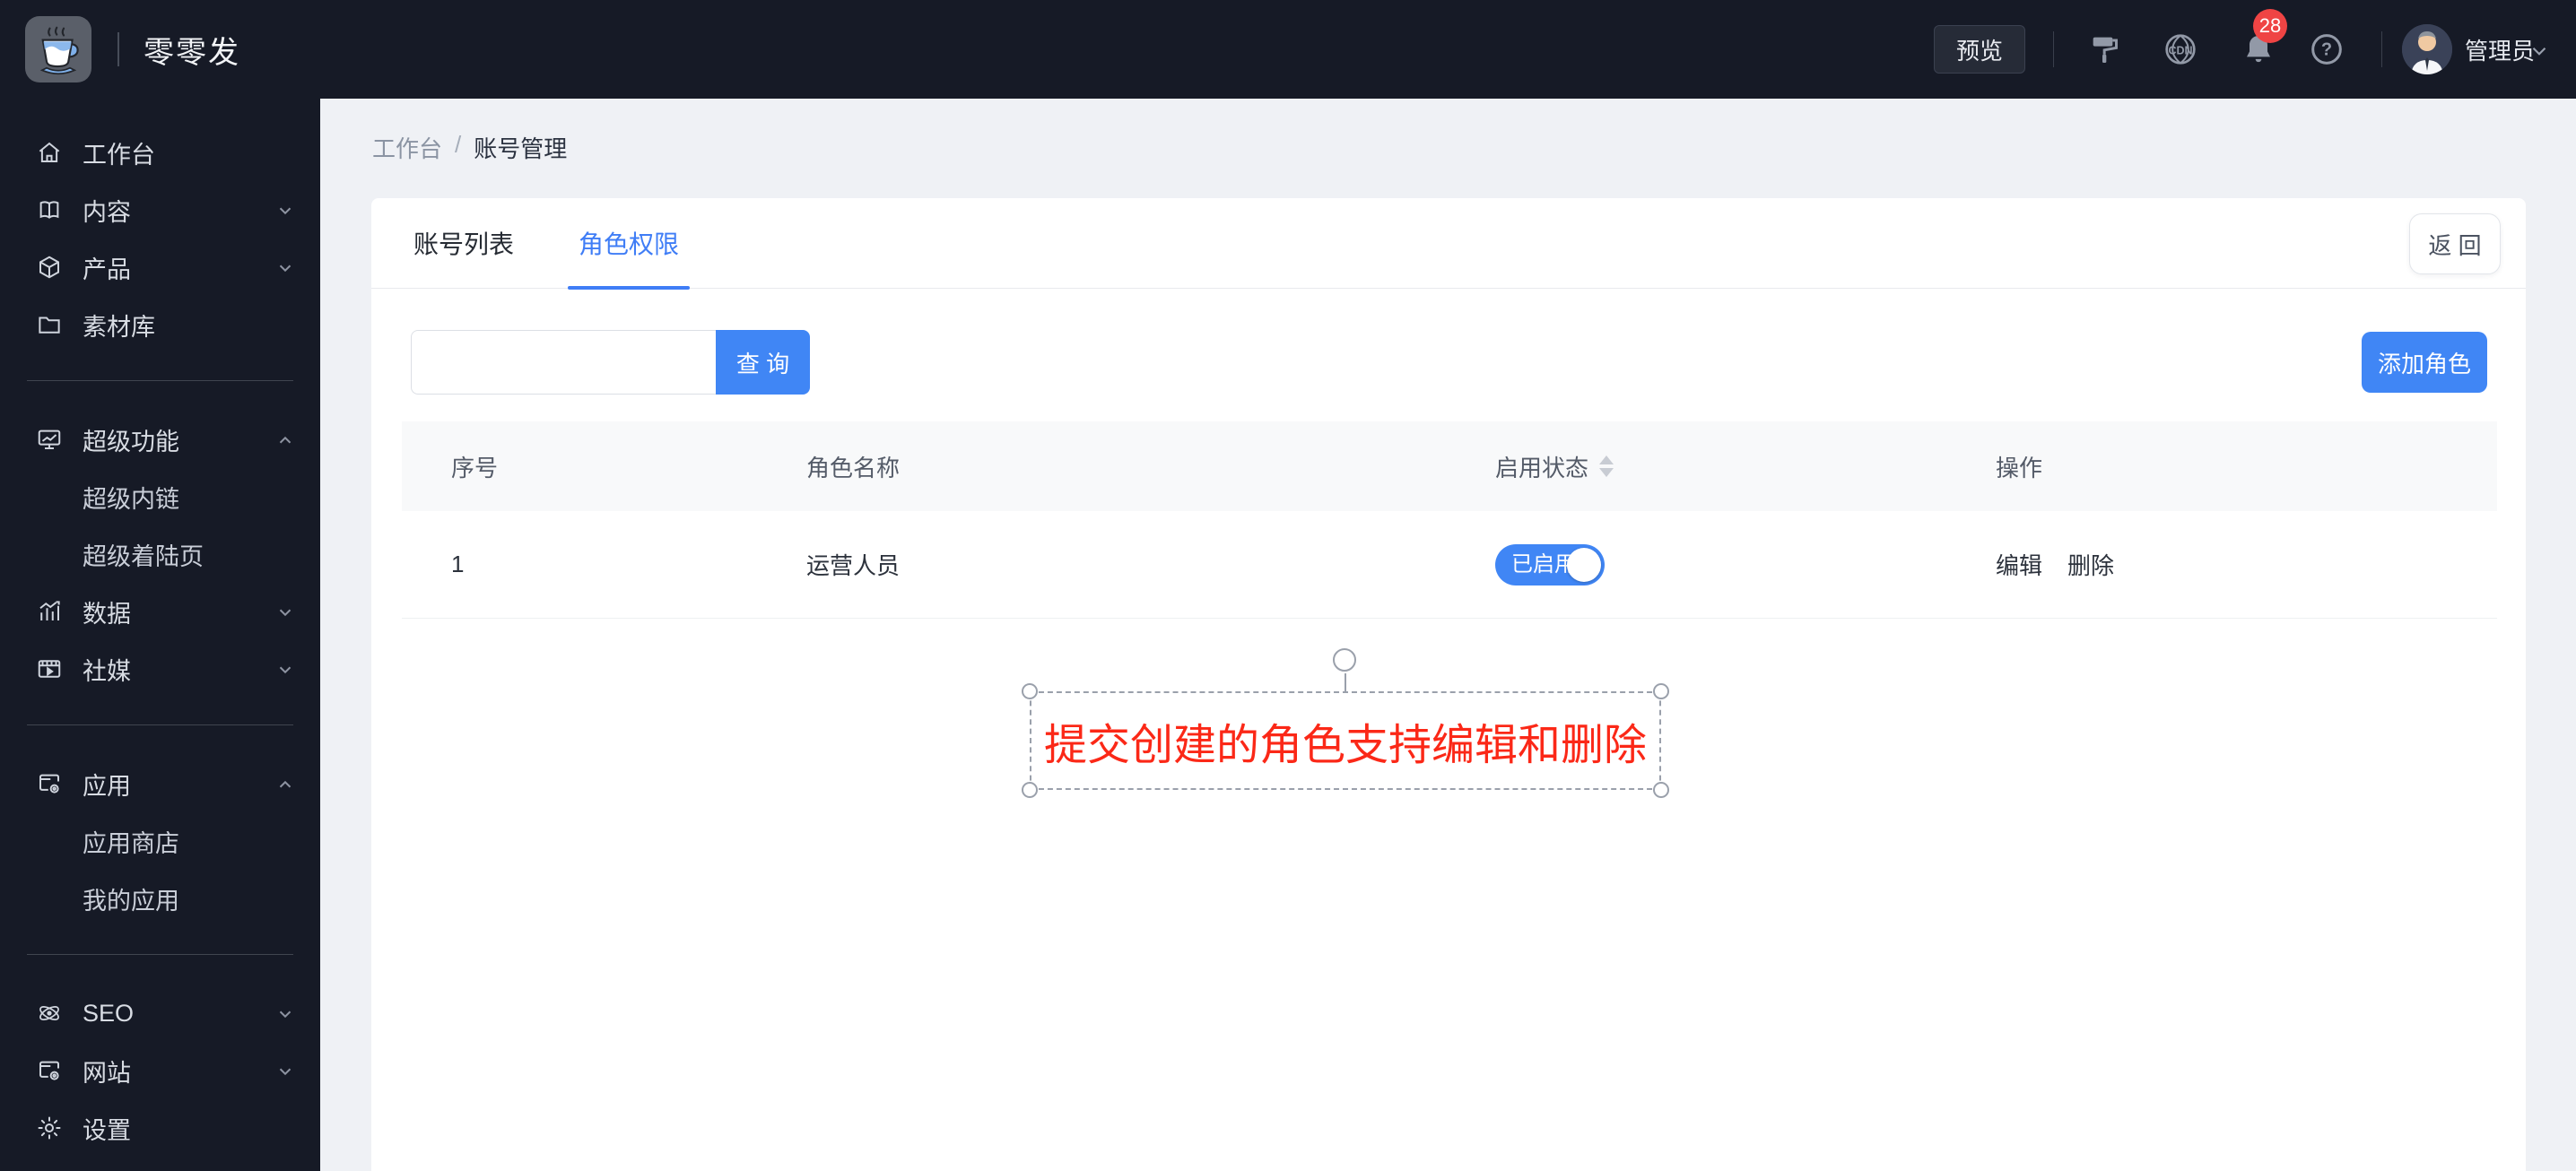 This screenshot has width=2576, height=1171. I want to click on roles-table: 序号 角色名称 启用状态 操作 1 运营人员 已启用 编辑 删除, so click(1449, 520).